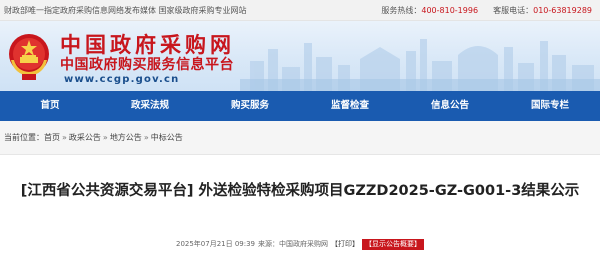 This screenshot has height=257, width=600. What do you see at coordinates (125, 10) in the screenshot?
I see `site-notice: 财政部唯一指定政府采购信息网络发布媒体 国家级政府采购专业网站` at bounding box center [125, 10].